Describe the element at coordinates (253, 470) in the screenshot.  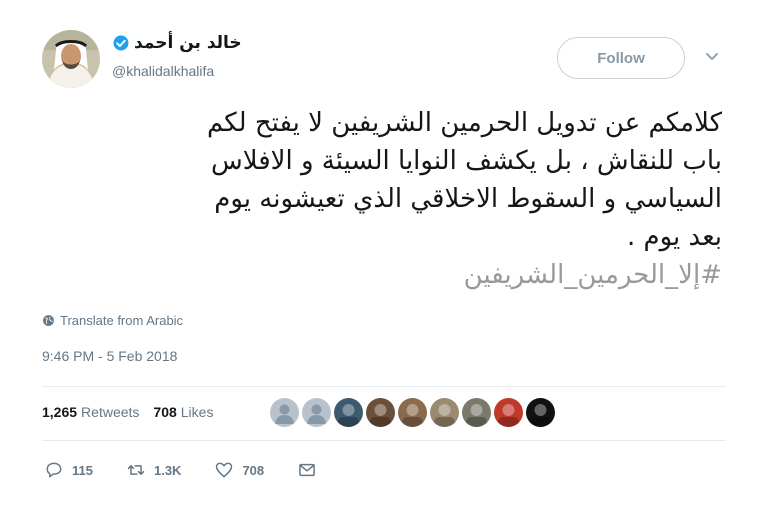
I see `like-count: 708` at that location.